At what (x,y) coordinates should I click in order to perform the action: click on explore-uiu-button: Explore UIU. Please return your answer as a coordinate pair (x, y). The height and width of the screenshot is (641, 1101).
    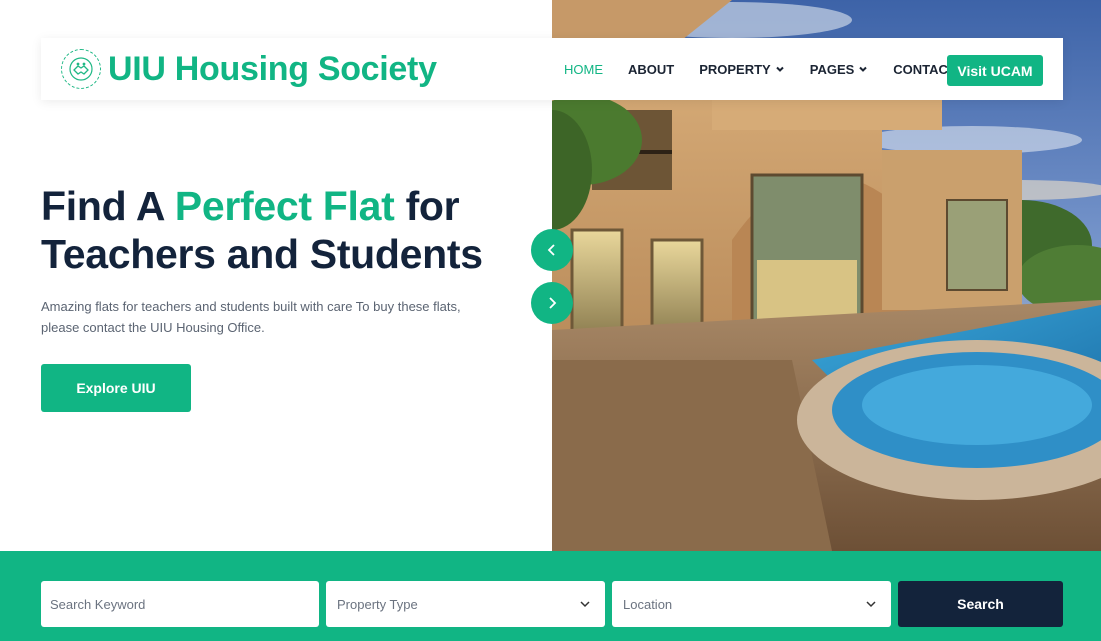
    Looking at the image, I should click on (116, 388).